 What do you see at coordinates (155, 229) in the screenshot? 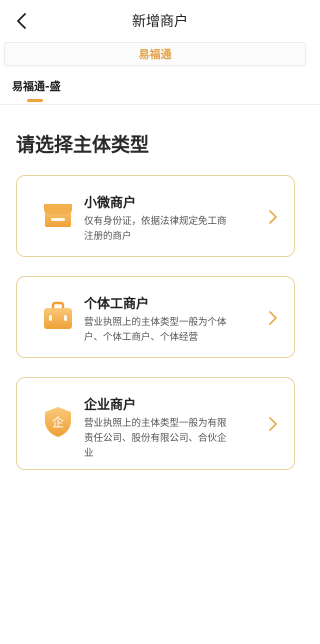
I see `card-description: 仅有身份证，依据法律规定免工商注册的商户` at bounding box center [155, 229].